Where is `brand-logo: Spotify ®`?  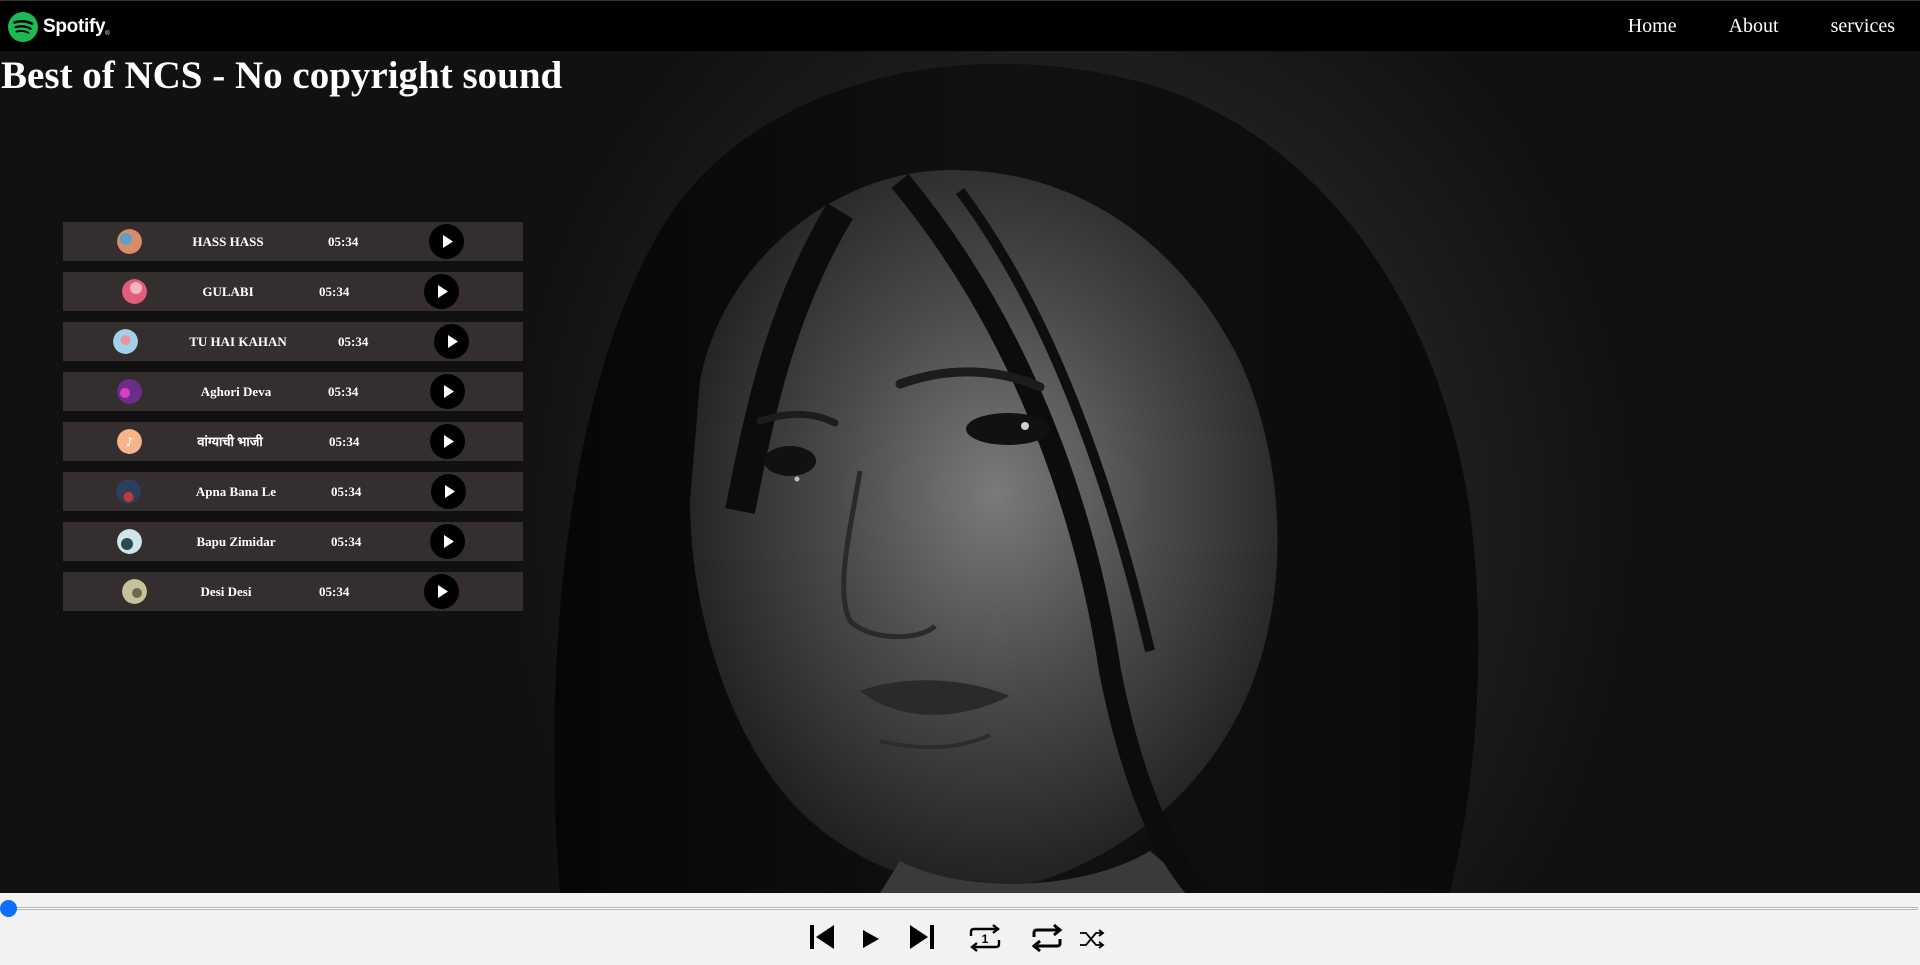
brand-logo: Spotify ® is located at coordinates (58, 27).